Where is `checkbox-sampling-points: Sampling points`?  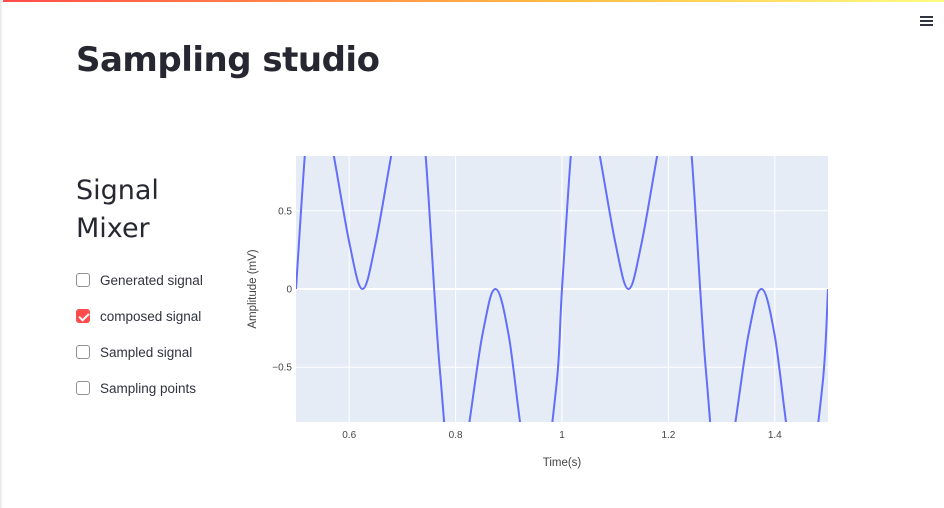
checkbox-sampling-points: Sampling points is located at coordinates (139, 388).